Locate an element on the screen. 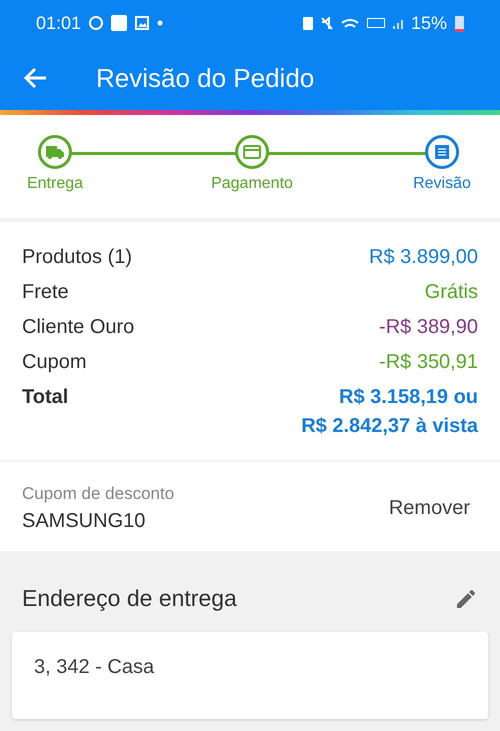 The width and height of the screenshot is (500, 731). summary-value: R$ 3.899,00 is located at coordinates (423, 257).